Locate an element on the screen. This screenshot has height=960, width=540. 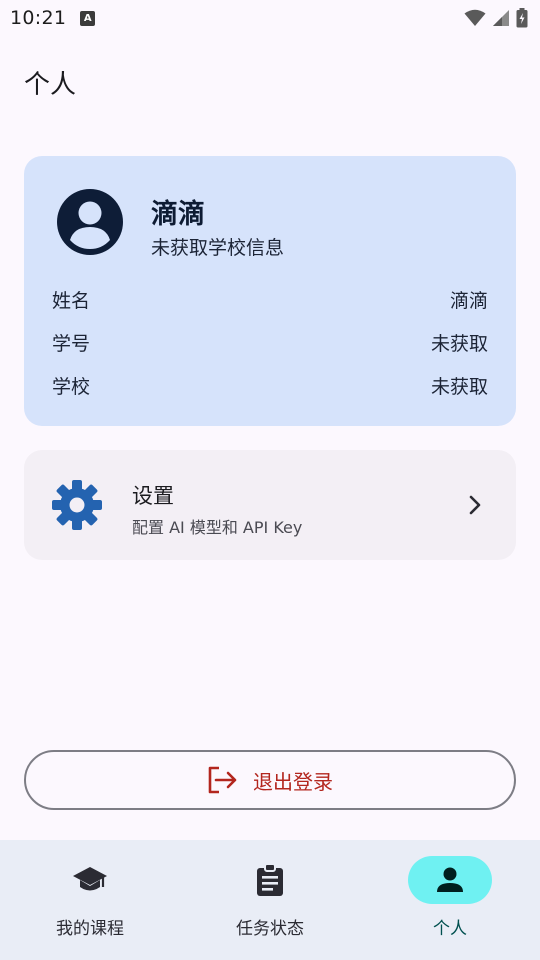
settings-title: 设置 is located at coordinates (153, 496).